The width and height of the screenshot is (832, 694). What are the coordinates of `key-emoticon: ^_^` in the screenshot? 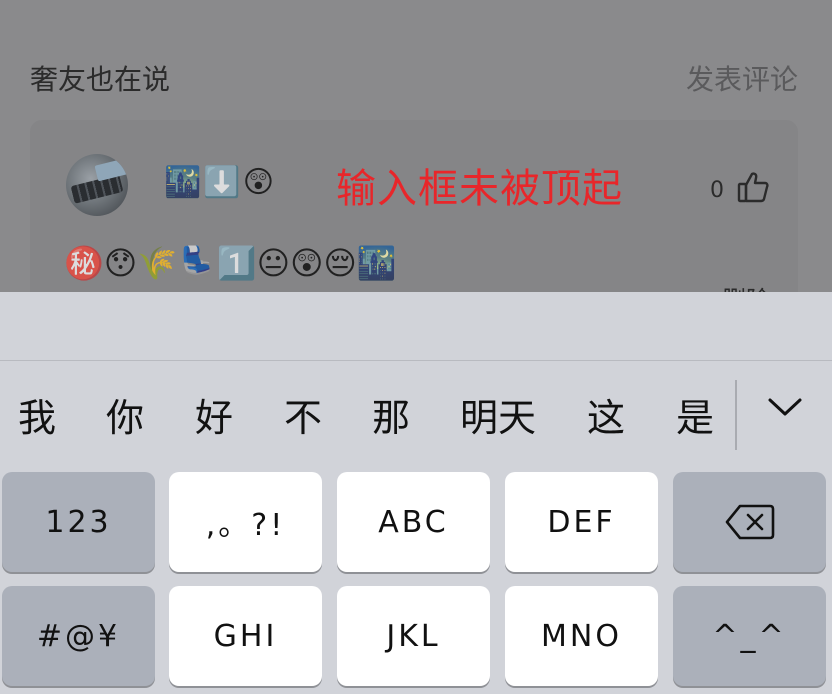 It's located at (749, 636).